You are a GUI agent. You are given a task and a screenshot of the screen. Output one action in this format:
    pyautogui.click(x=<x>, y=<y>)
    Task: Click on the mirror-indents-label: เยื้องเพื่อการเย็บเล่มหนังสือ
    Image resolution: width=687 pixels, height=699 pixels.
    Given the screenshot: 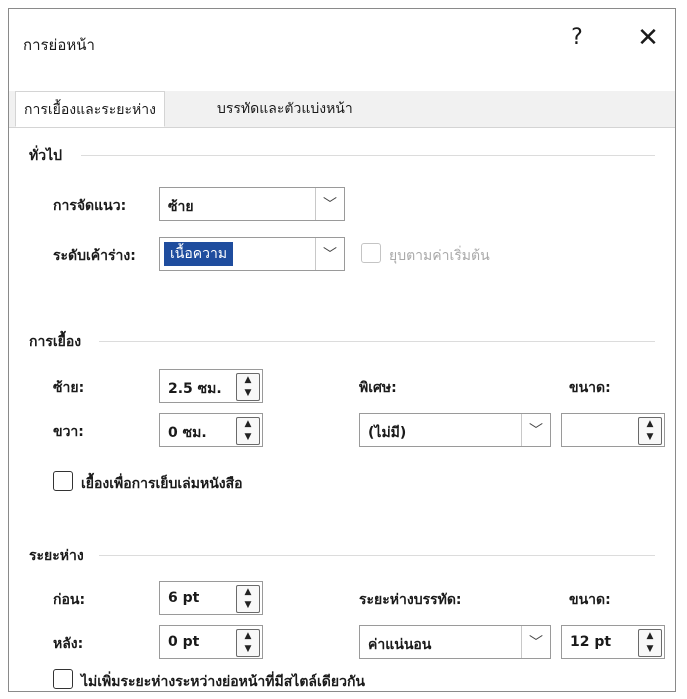 What is the action you would take?
    pyautogui.click(x=162, y=484)
    